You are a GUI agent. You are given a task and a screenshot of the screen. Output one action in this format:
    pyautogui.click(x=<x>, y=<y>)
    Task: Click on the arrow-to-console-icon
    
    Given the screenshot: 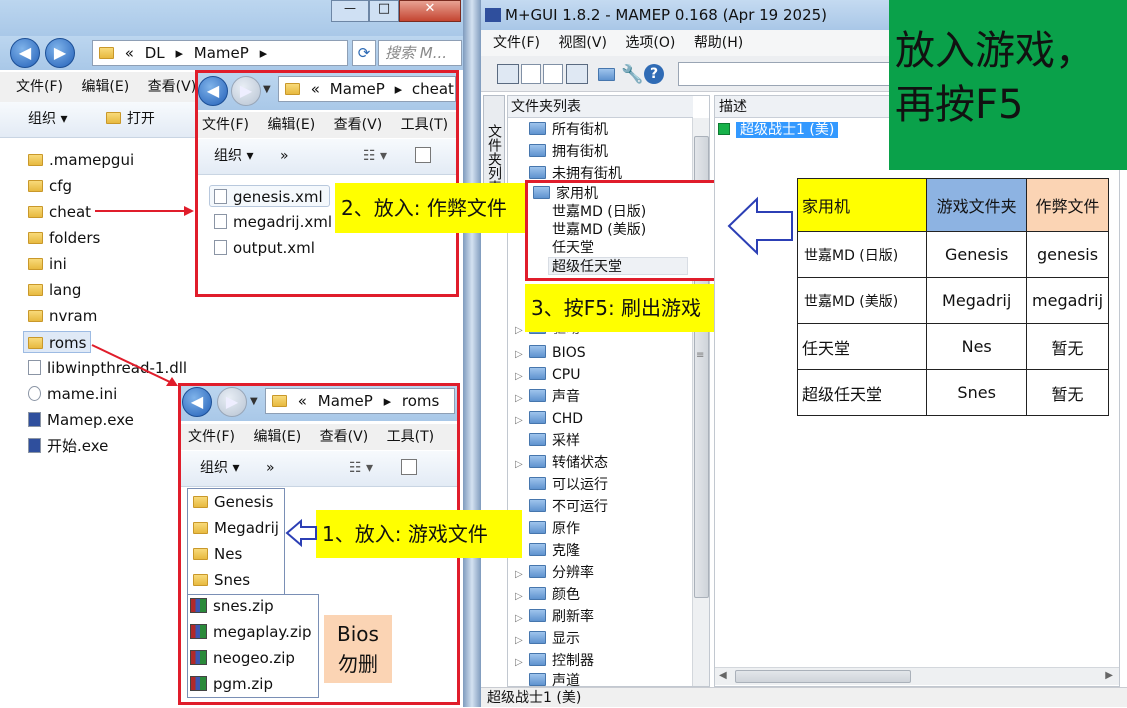 What is the action you would take?
    pyautogui.click(x=760, y=226)
    